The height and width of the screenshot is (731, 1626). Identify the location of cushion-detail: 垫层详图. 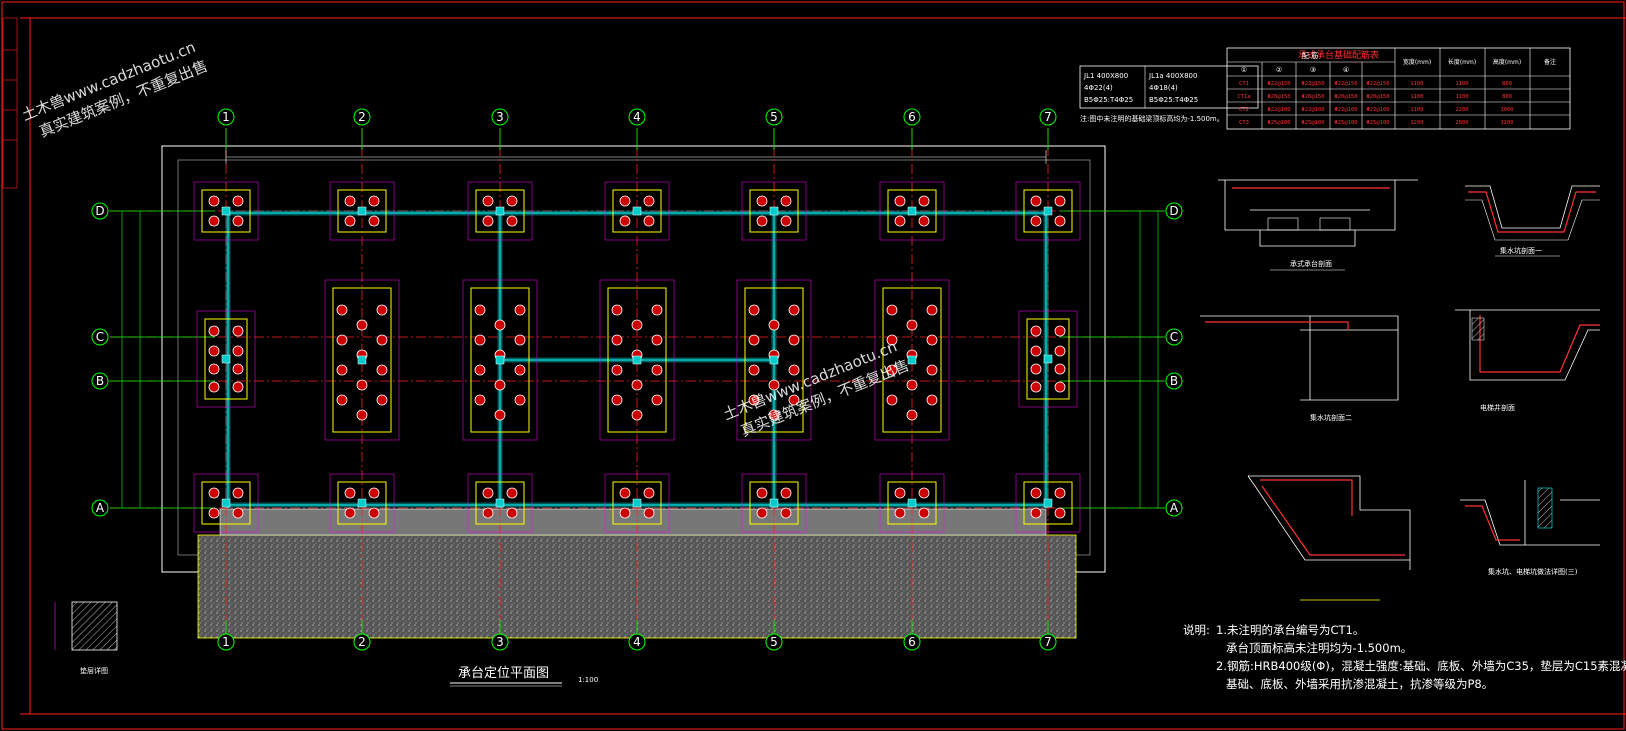
(86, 638).